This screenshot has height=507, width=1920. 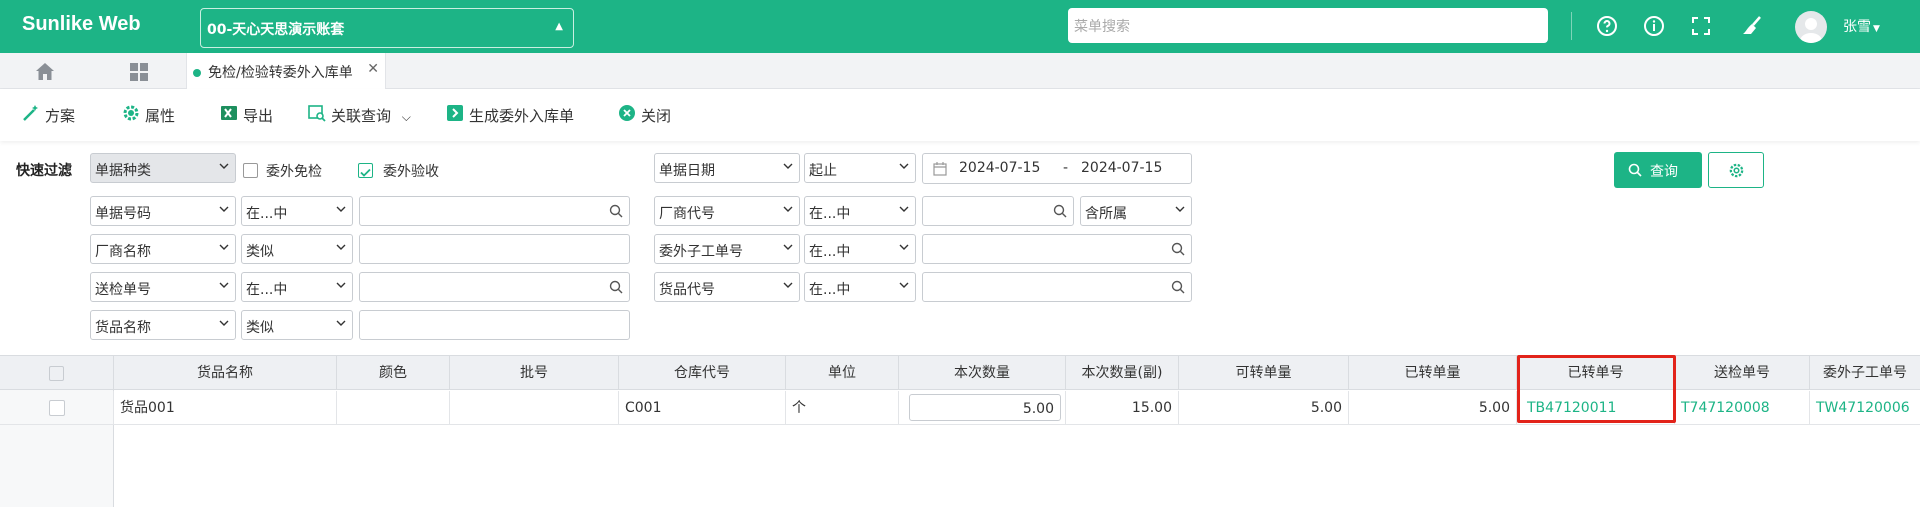 I want to click on related-query-button: 关联查询 ⌵, so click(x=359, y=116).